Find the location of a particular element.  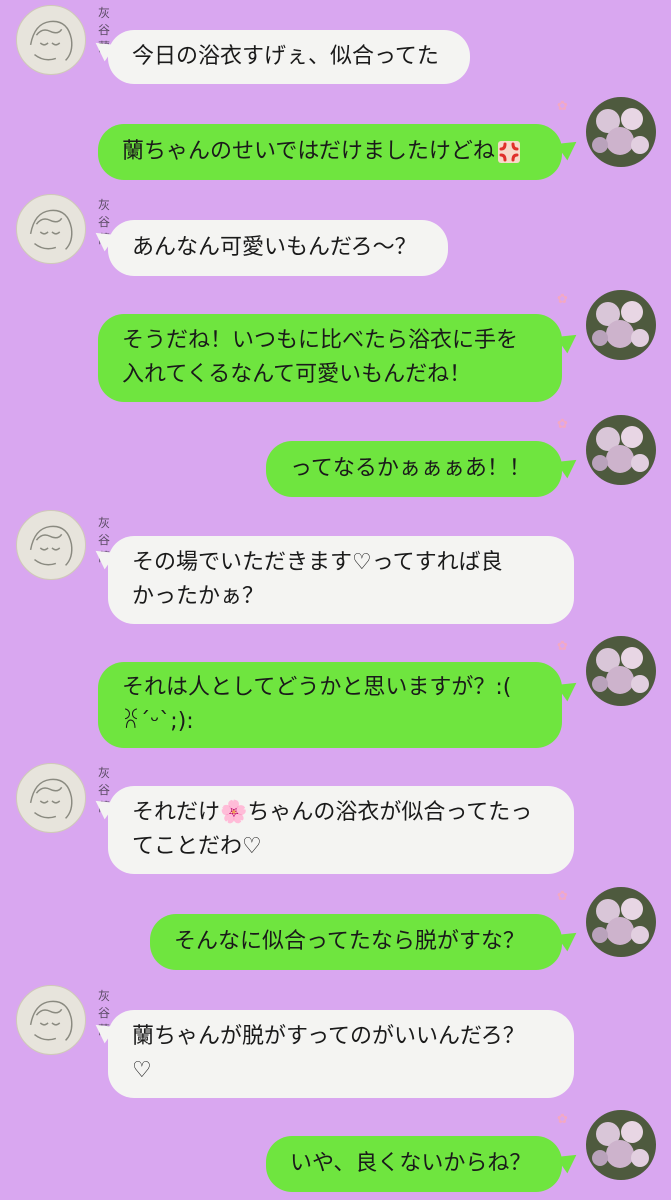

message-text: そうだね！いつもに比べたら浴衣に手を 入れてくるなんて可愛いもんだね！ is located at coordinates (330, 358).